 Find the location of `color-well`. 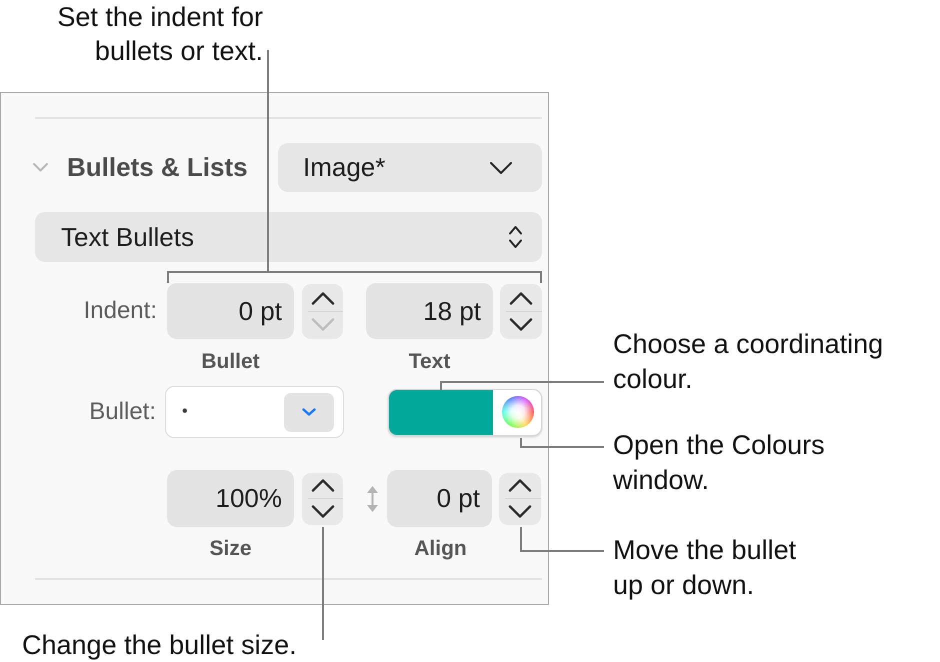

color-well is located at coordinates (465, 412).